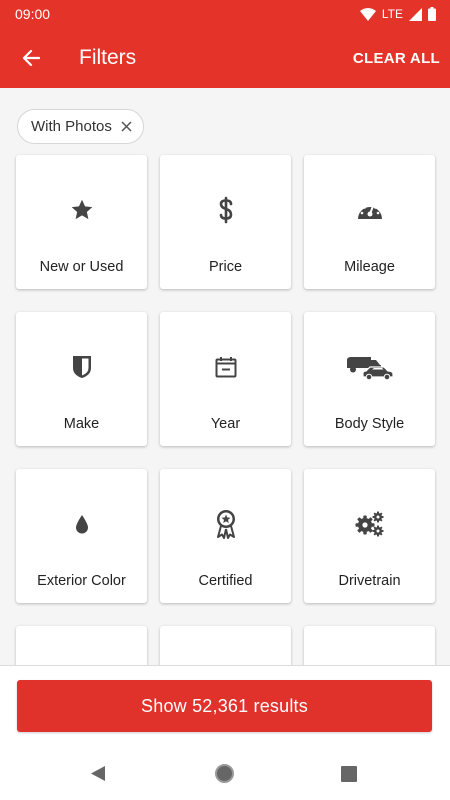  What do you see at coordinates (224, 706) in the screenshot?
I see `show-results-button: Show 52,361 results` at bounding box center [224, 706].